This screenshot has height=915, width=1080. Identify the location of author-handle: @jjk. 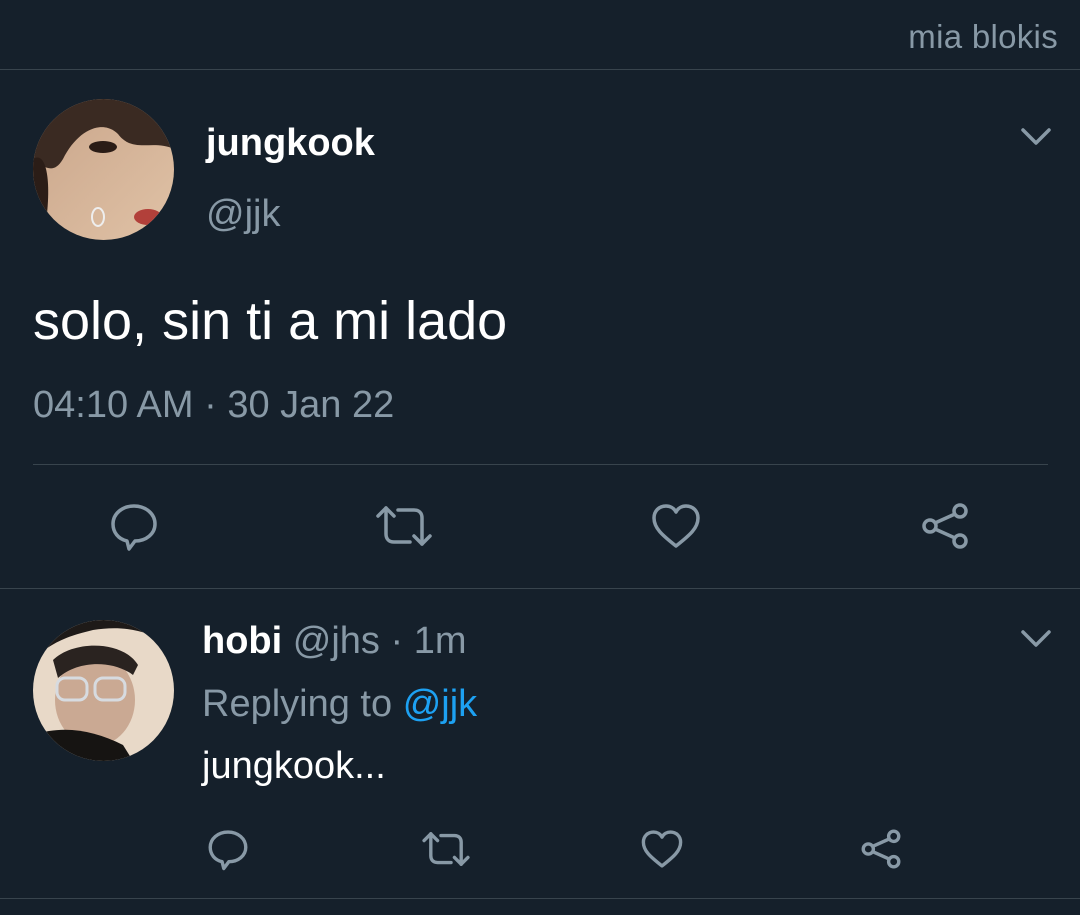
(243, 214).